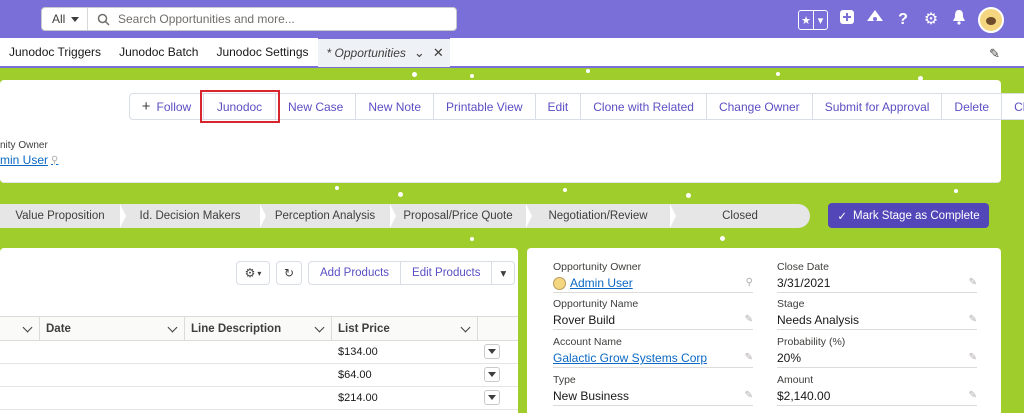  What do you see at coordinates (55, 52) in the screenshot?
I see `tab-junodoc-triggers: Junodoc Triggers` at bounding box center [55, 52].